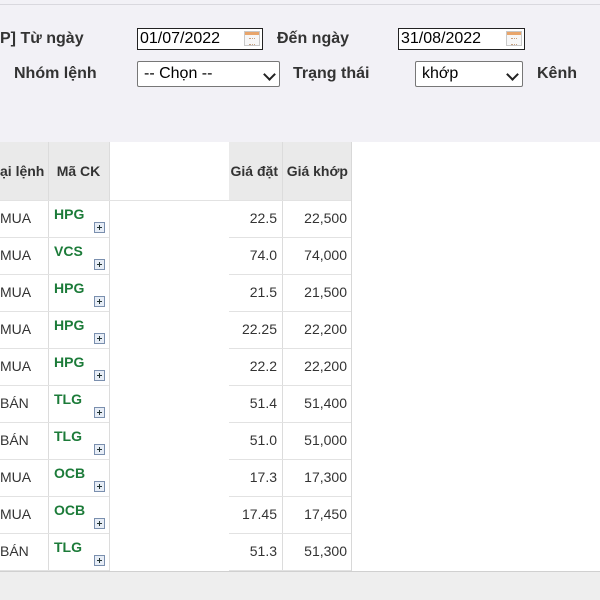 This screenshot has width=600, height=600. What do you see at coordinates (313, 38) in the screenshot?
I see `to-date-label: Đến ngày` at bounding box center [313, 38].